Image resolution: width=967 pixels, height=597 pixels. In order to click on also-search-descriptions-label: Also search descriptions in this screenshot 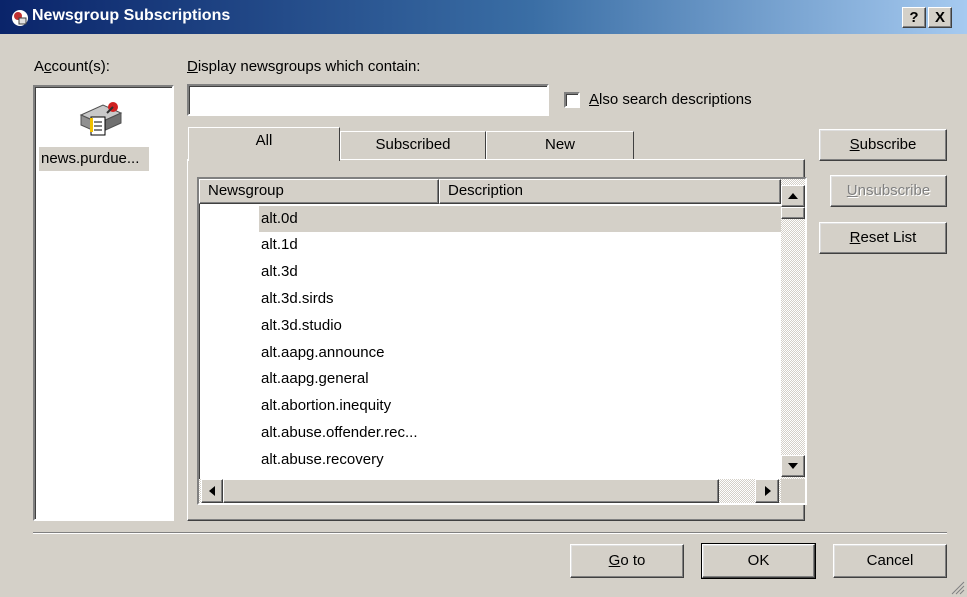, I will do `click(670, 99)`.